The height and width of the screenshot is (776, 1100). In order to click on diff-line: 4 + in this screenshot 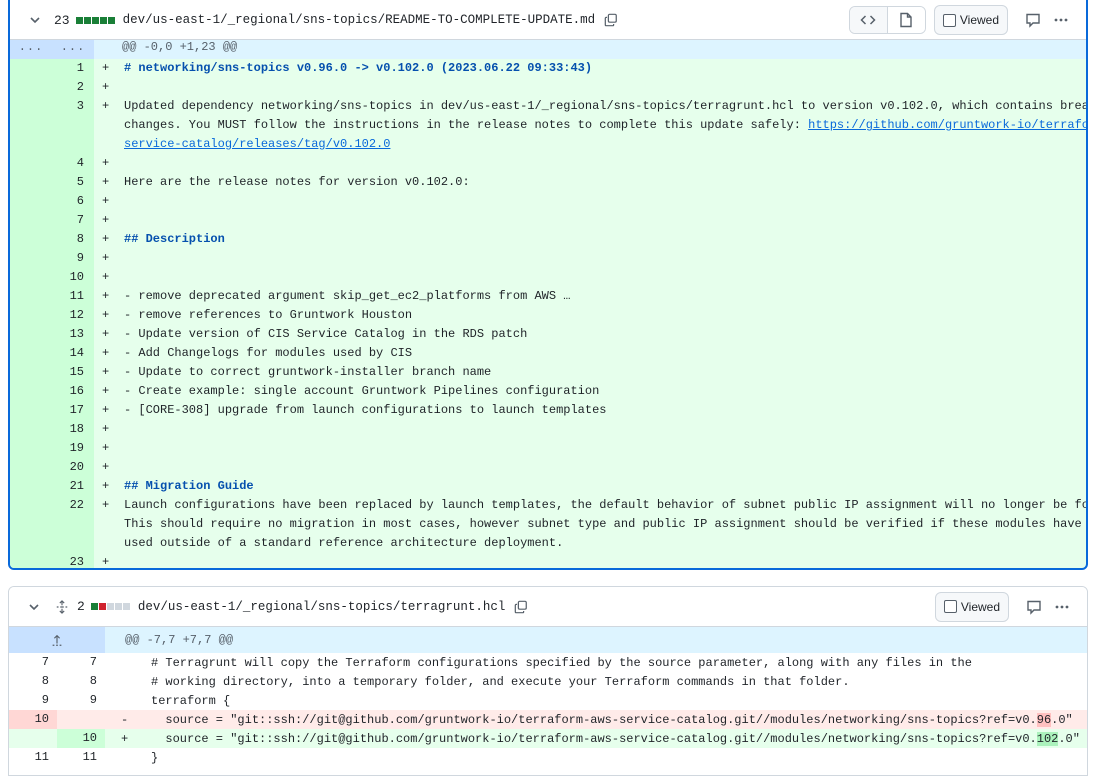, I will do `click(548, 163)`.